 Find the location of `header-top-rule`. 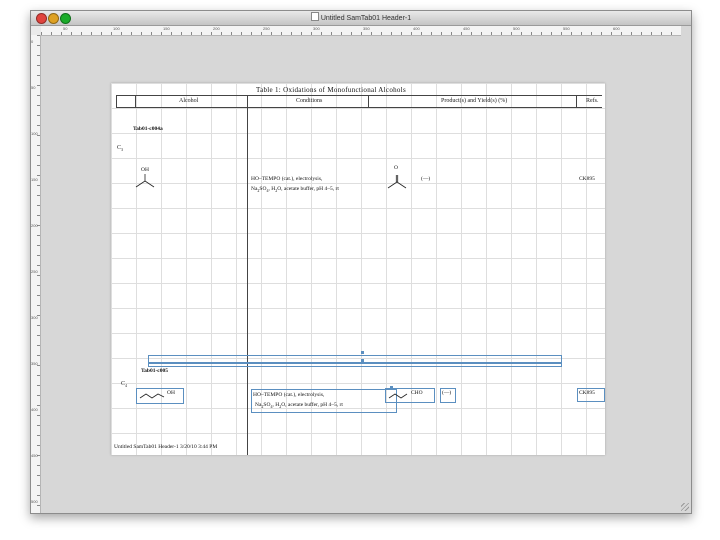

header-top-rule is located at coordinates (359, 95).